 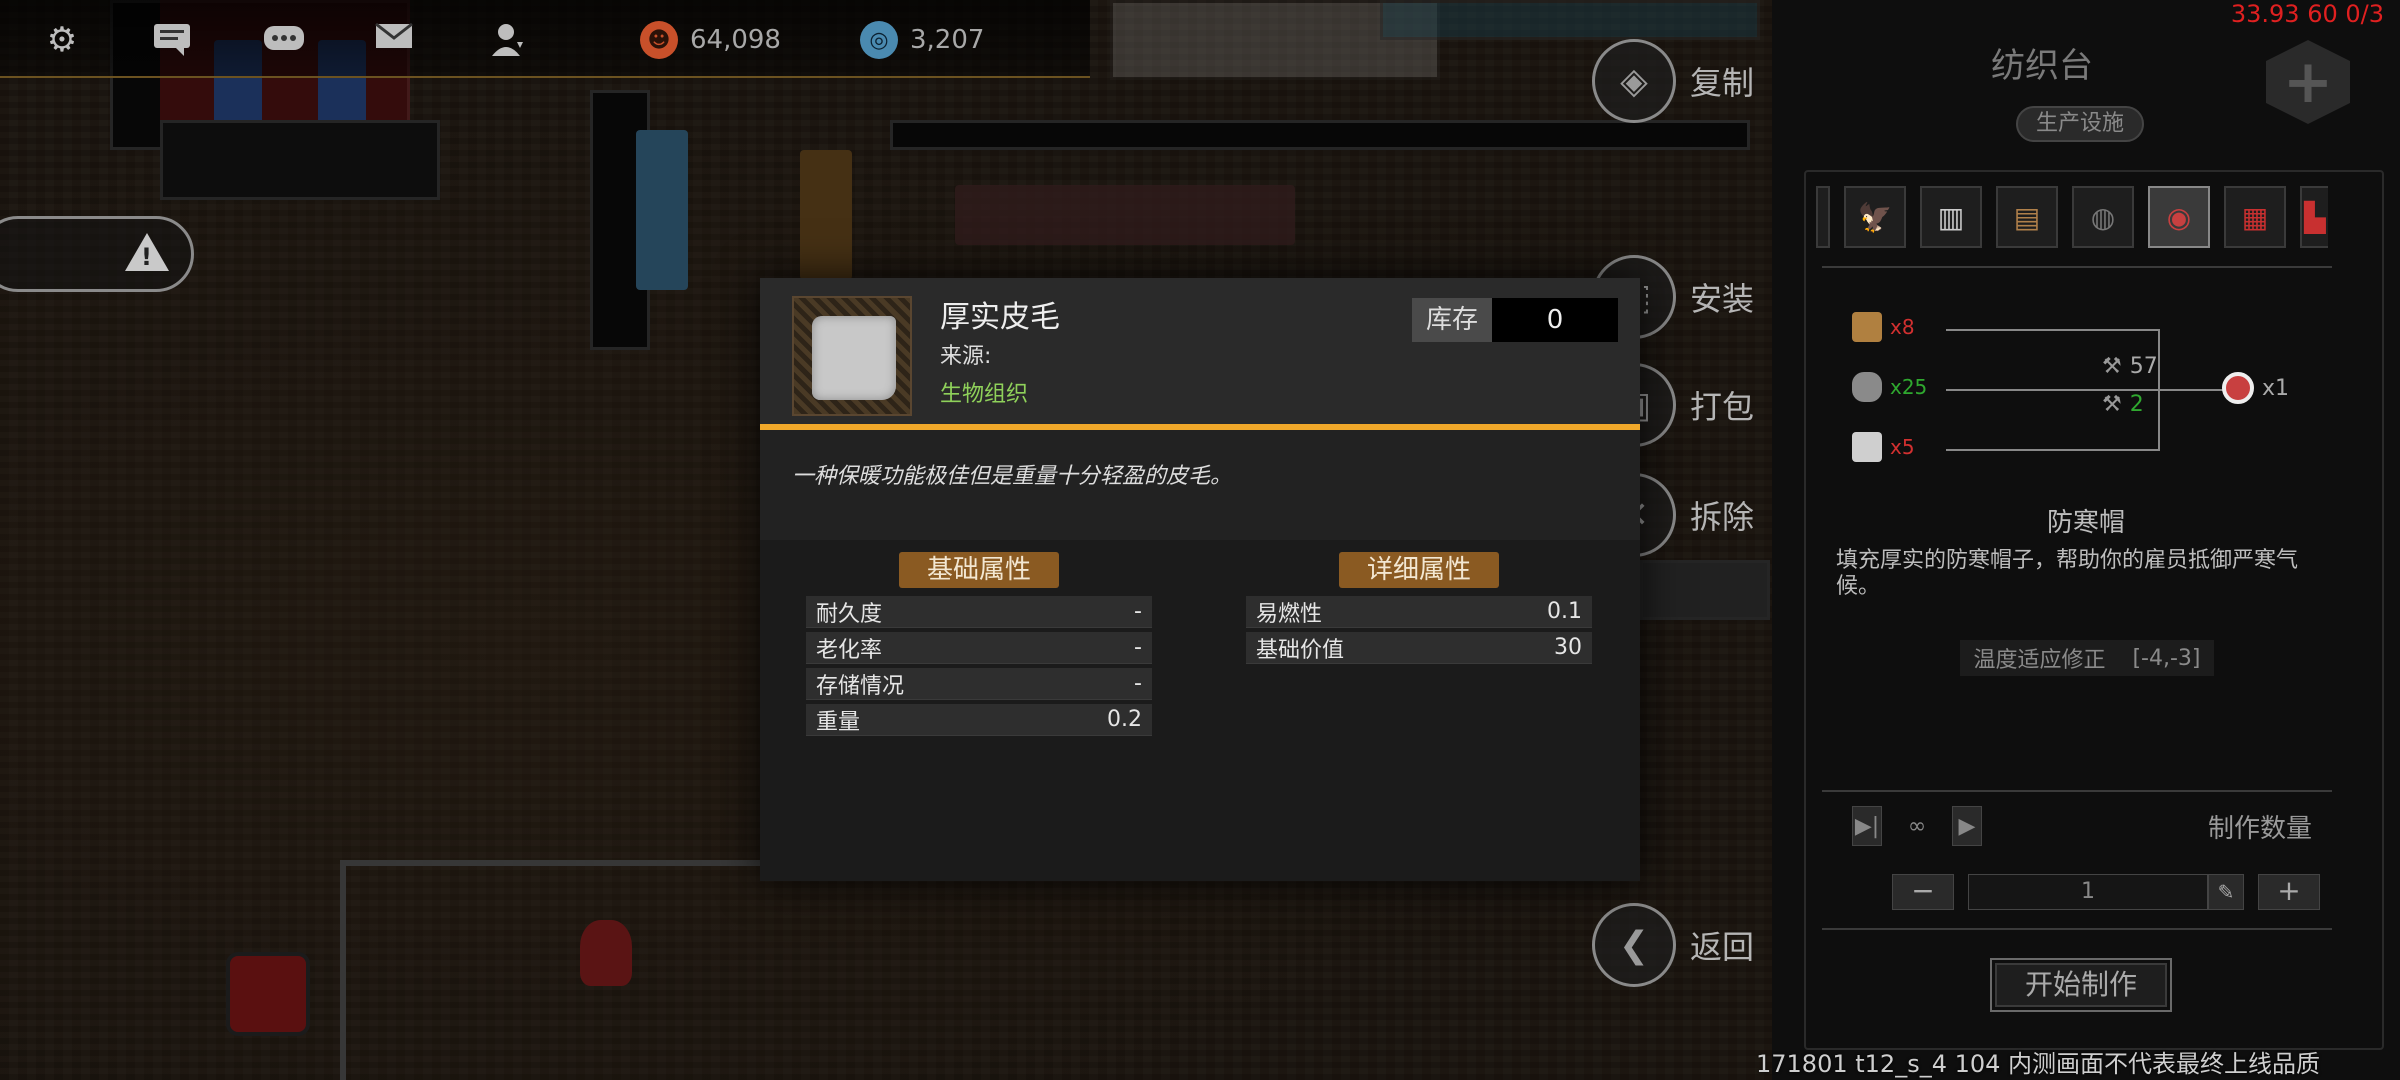 I want to click on back-button: ❮ 返回, so click(x=1687, y=945).